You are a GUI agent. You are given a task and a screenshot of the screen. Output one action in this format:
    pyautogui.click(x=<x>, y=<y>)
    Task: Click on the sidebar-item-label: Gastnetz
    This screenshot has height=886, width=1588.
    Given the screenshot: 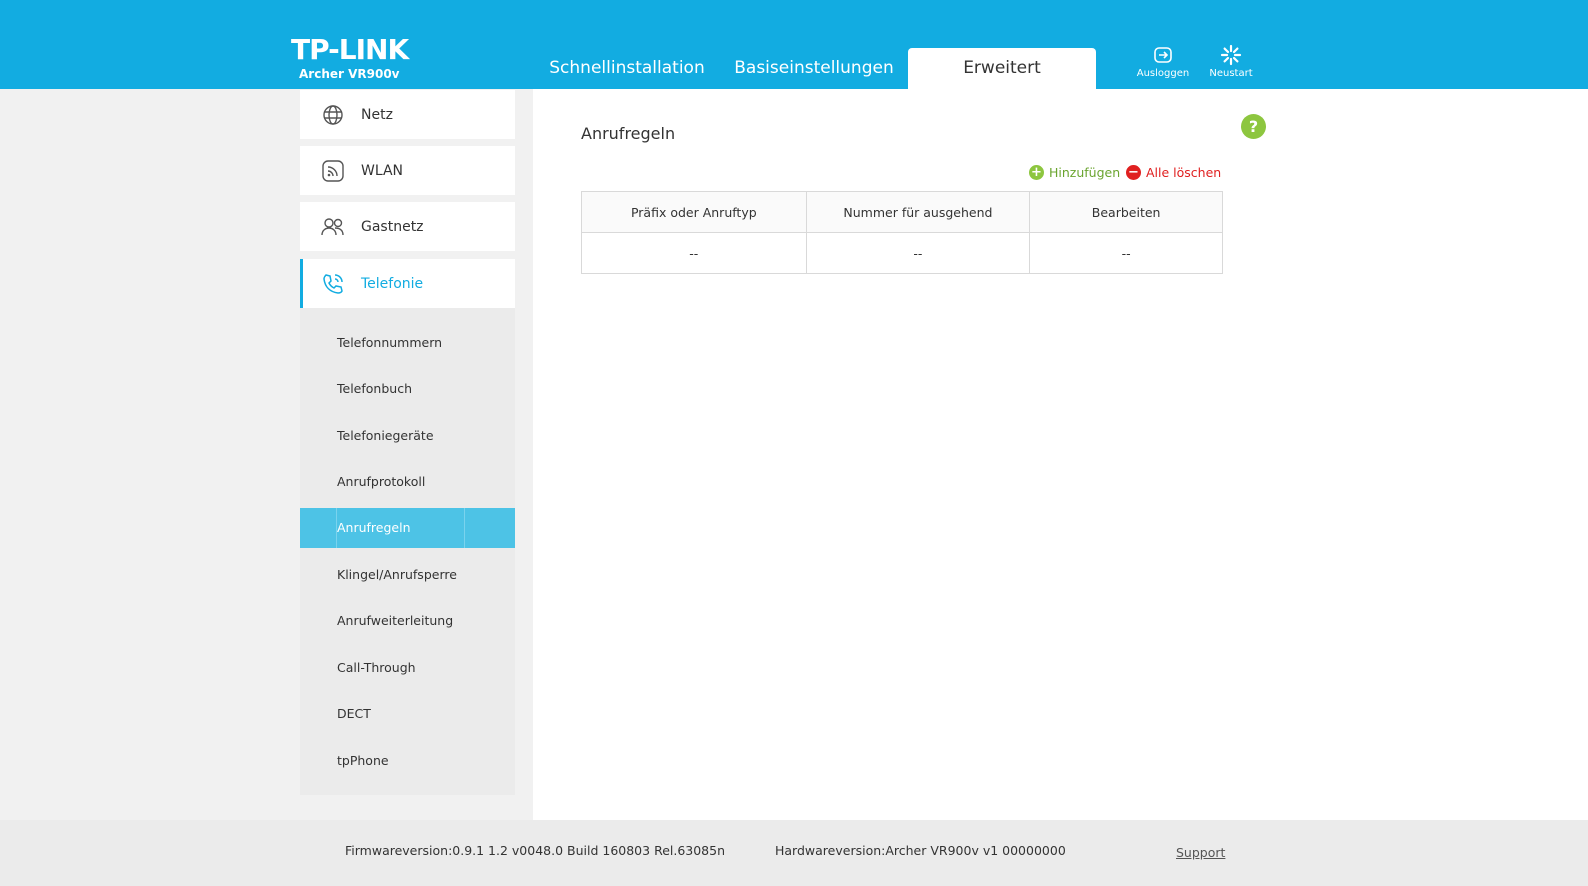 What is the action you would take?
    pyautogui.click(x=392, y=226)
    